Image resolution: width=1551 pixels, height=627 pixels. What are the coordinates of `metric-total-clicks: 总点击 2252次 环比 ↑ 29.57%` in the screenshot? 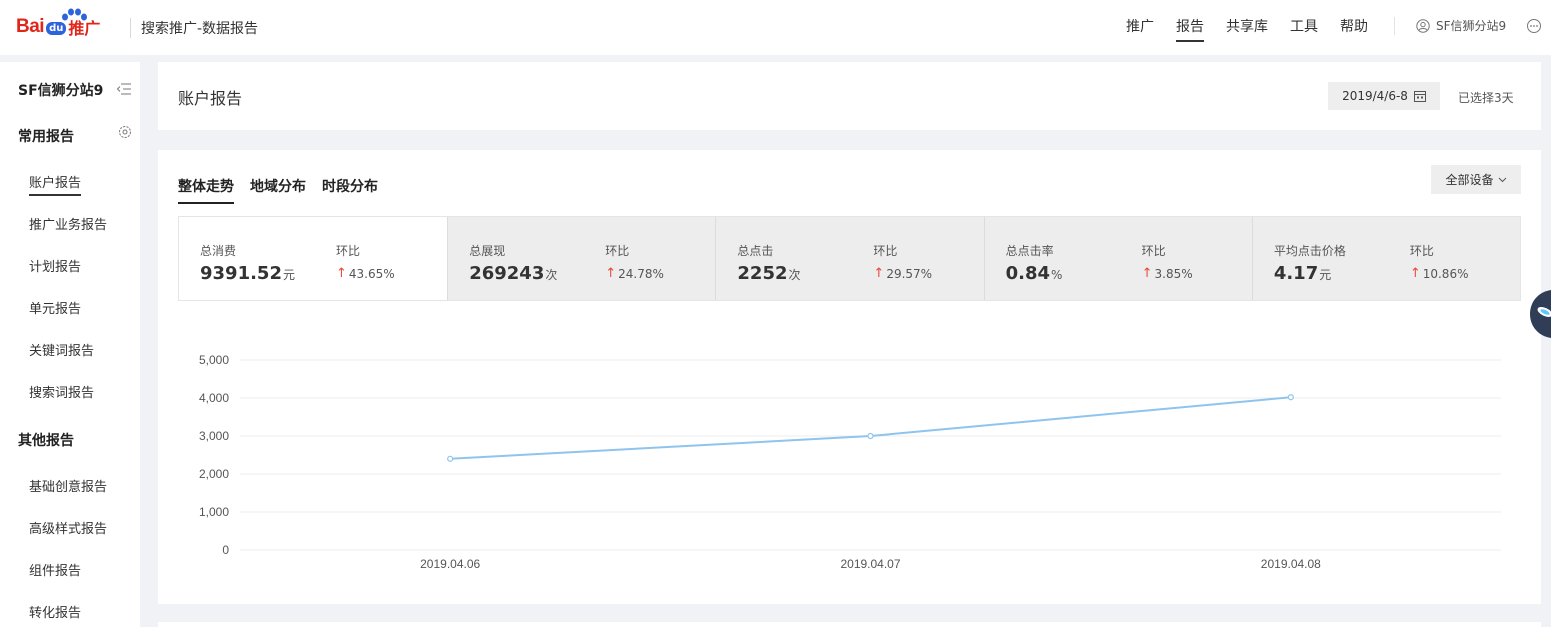 It's located at (849, 258).